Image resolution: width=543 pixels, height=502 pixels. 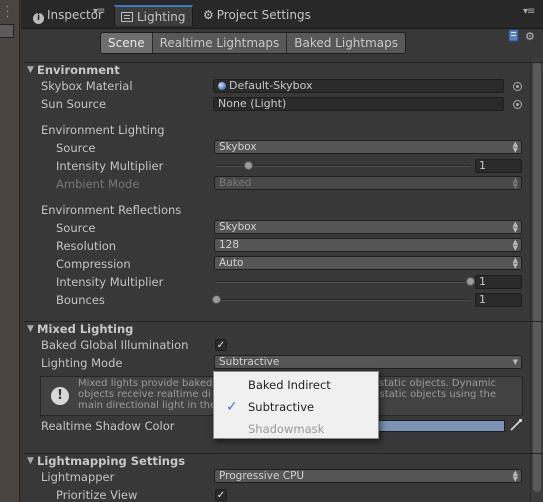 What do you see at coordinates (515, 362) in the screenshot?
I see `chevron-down-icon: ▼` at bounding box center [515, 362].